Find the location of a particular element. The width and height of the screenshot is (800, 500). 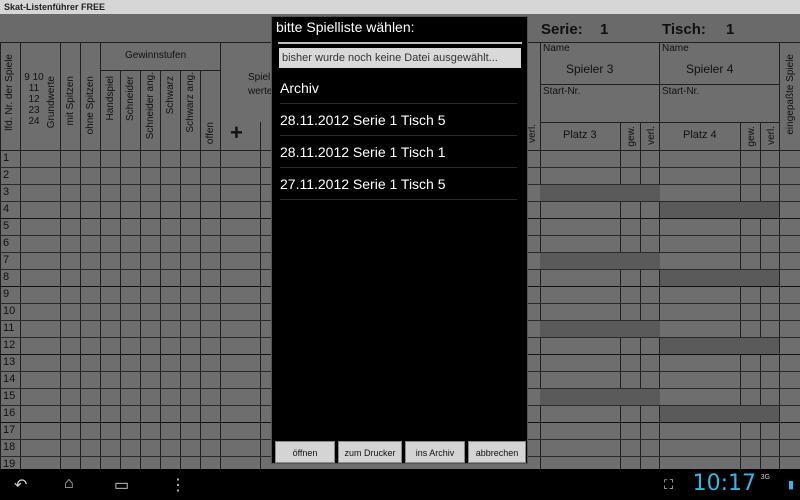

cancel-button: abbrechen is located at coordinates (497, 452).